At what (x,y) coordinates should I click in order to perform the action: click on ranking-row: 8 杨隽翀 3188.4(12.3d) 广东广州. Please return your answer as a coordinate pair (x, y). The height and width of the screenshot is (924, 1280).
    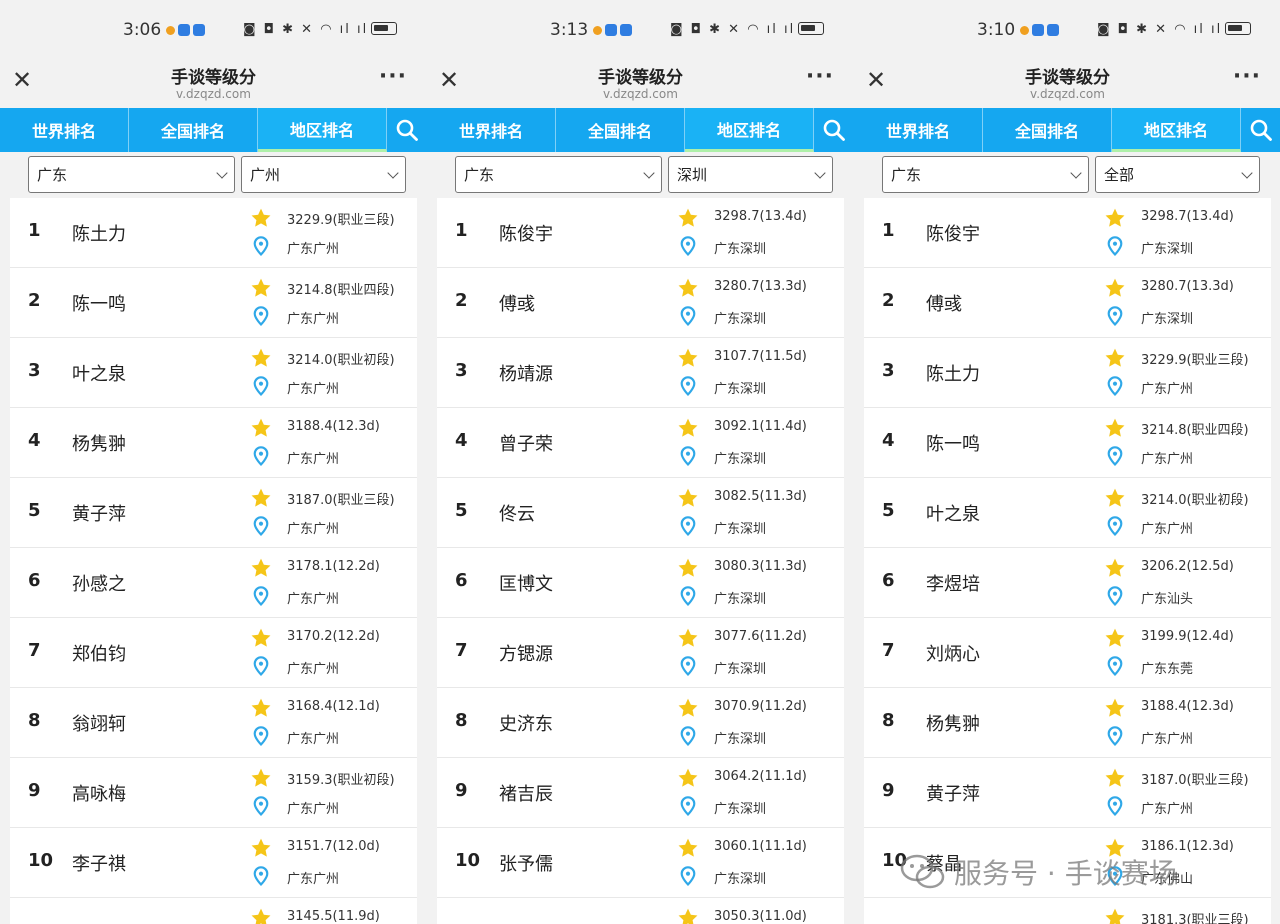
    Looking at the image, I should click on (1067, 723).